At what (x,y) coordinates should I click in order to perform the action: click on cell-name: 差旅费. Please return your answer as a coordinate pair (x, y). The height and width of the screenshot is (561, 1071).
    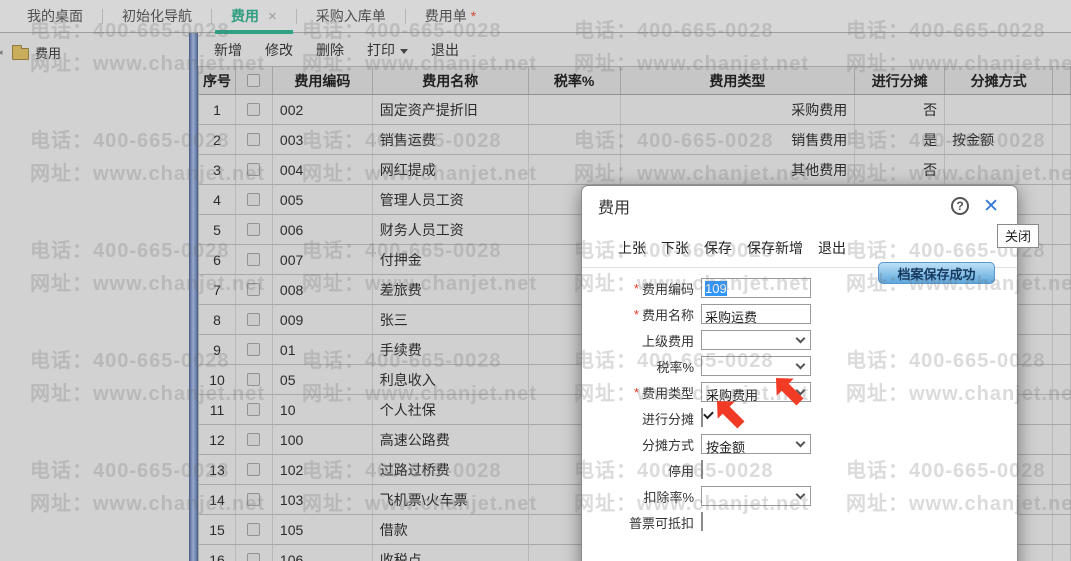
    Looking at the image, I should click on (451, 289).